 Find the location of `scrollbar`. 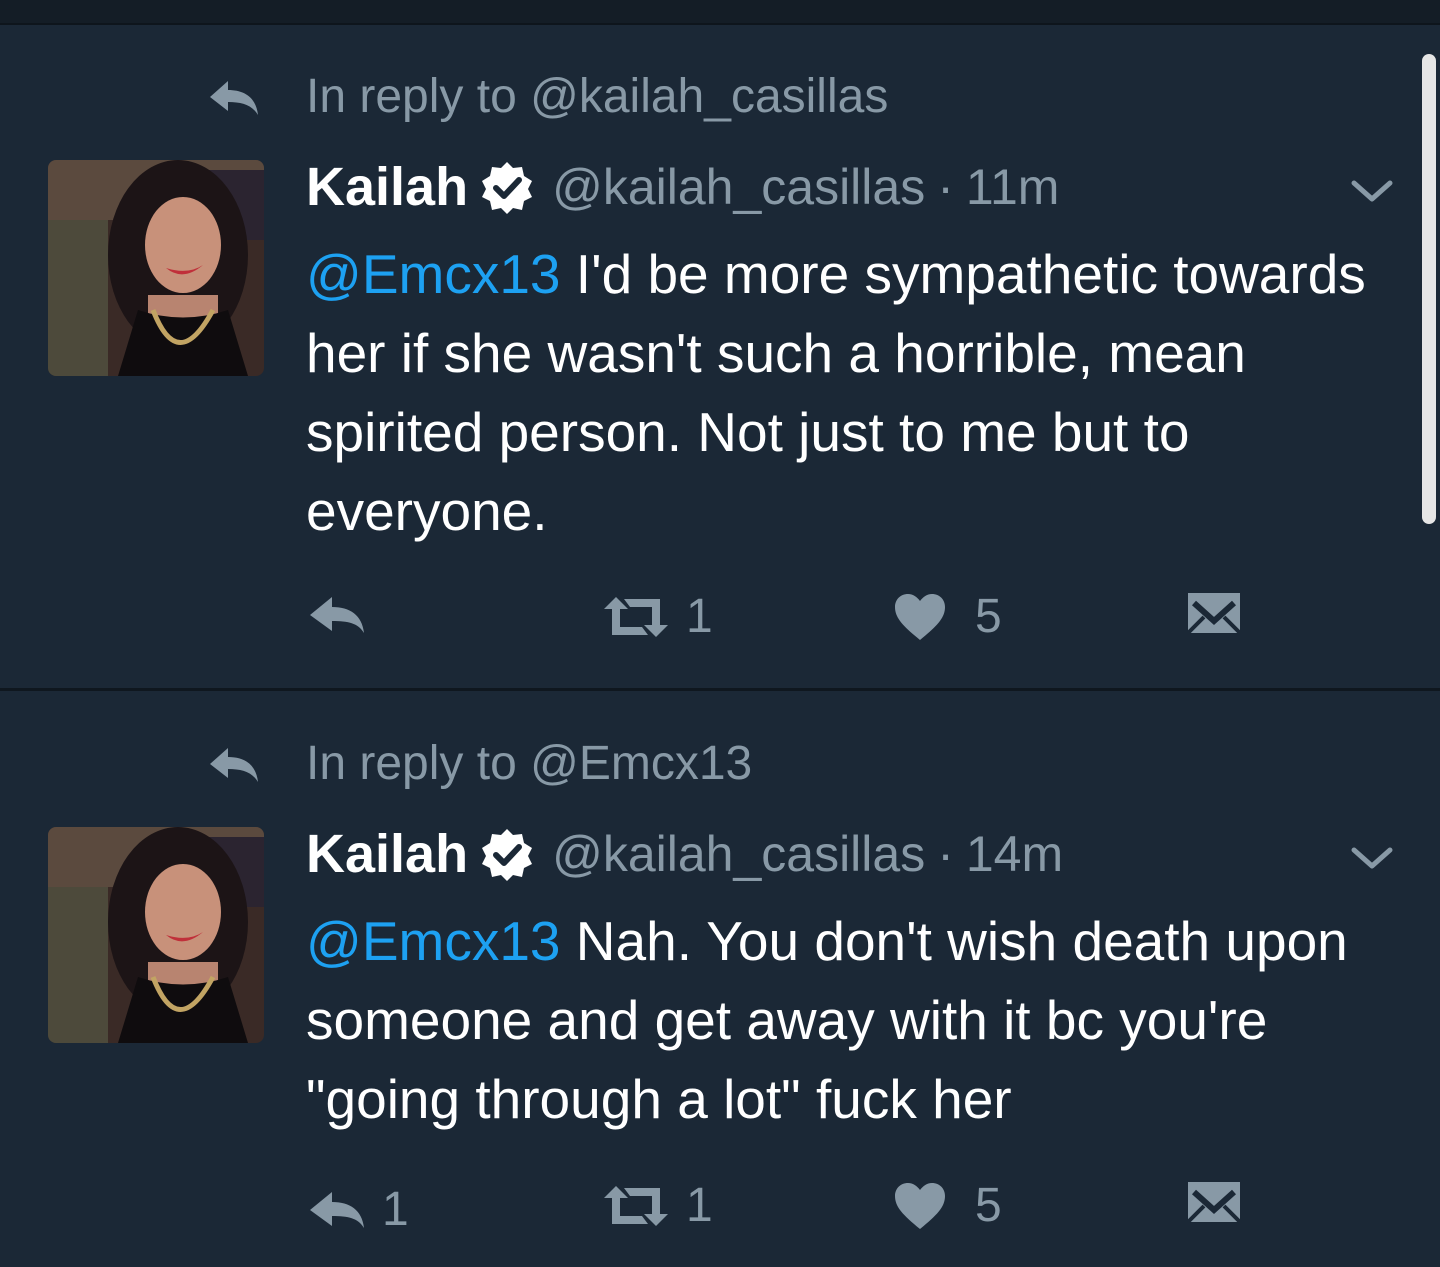

scrollbar is located at coordinates (1429, 289).